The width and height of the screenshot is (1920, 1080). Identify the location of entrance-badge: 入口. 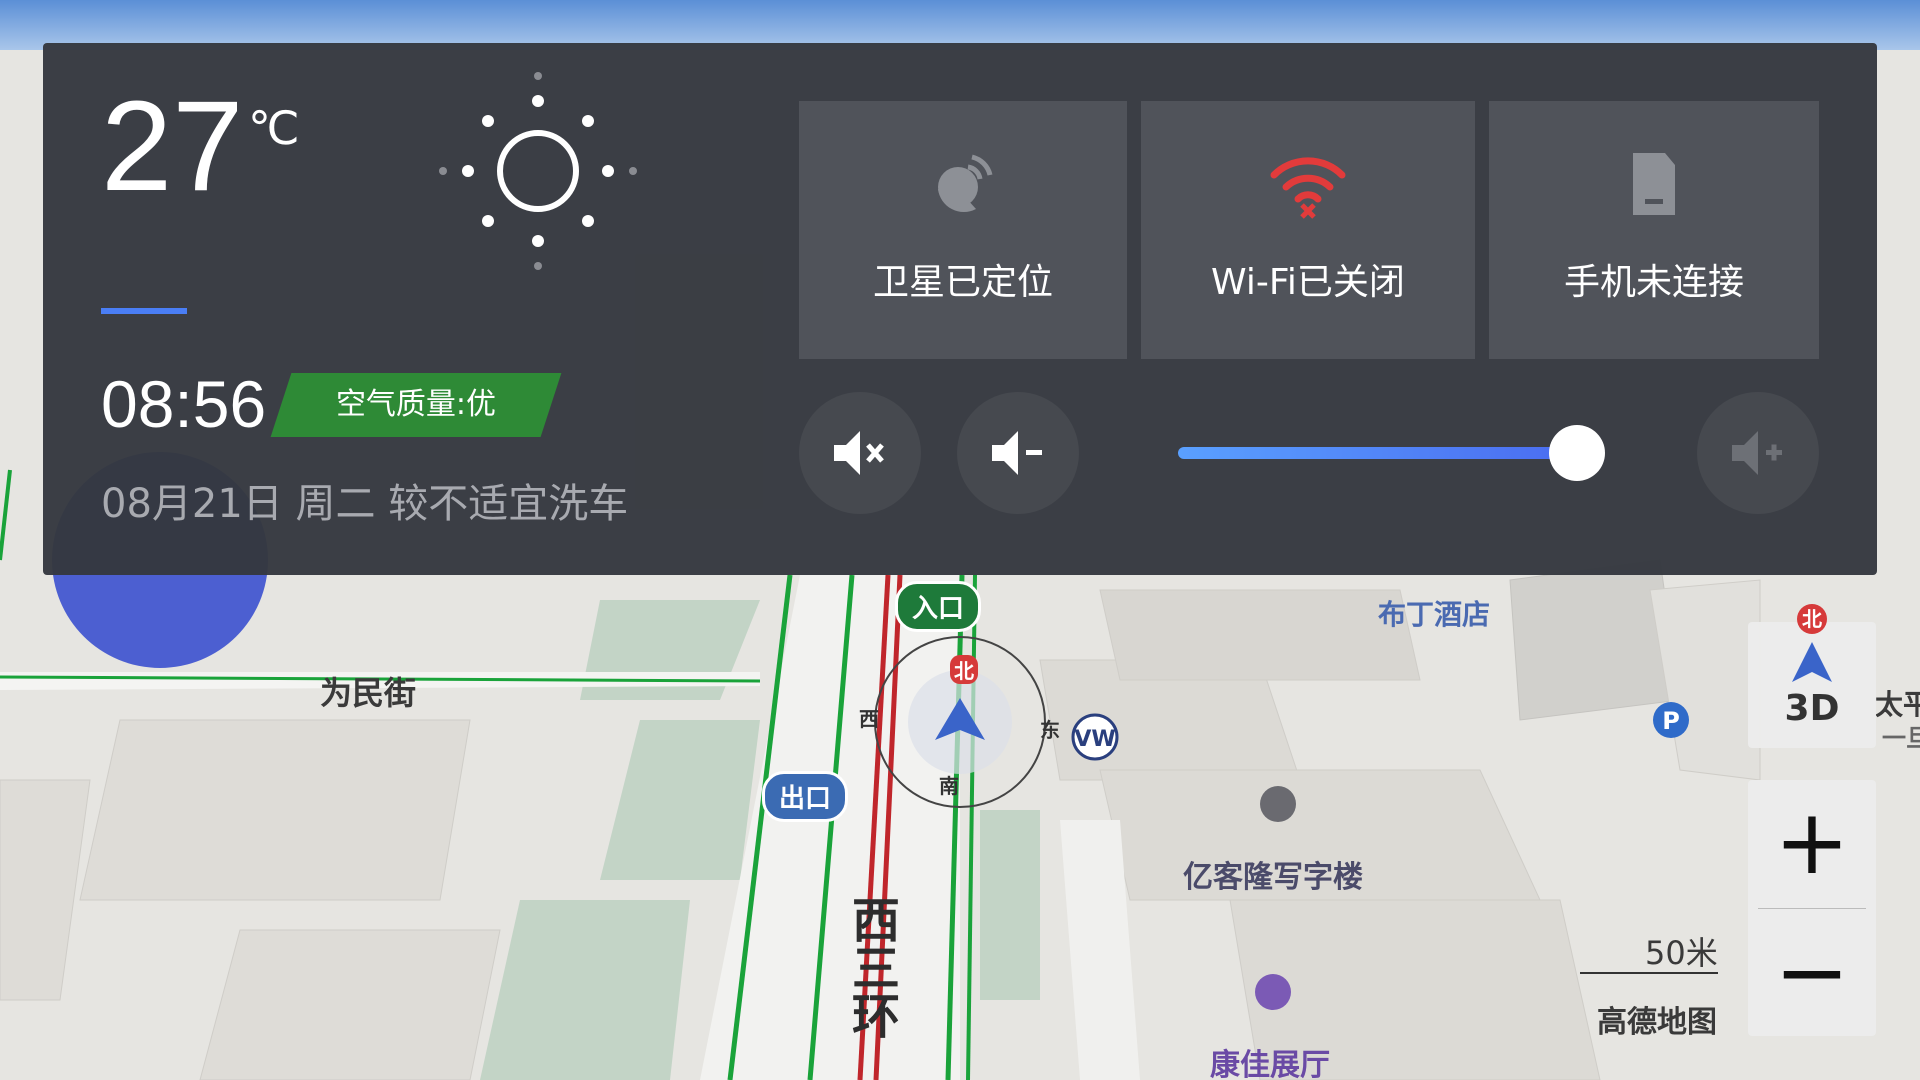
(938, 606).